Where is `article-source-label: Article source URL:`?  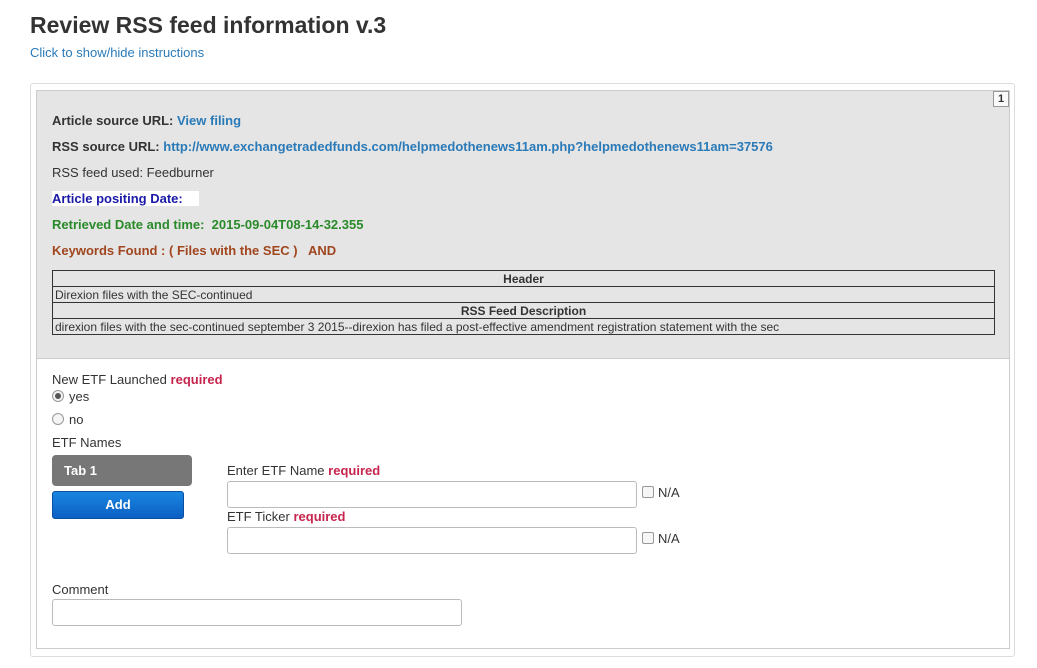
article-source-label: Article source URL: is located at coordinates (113, 120).